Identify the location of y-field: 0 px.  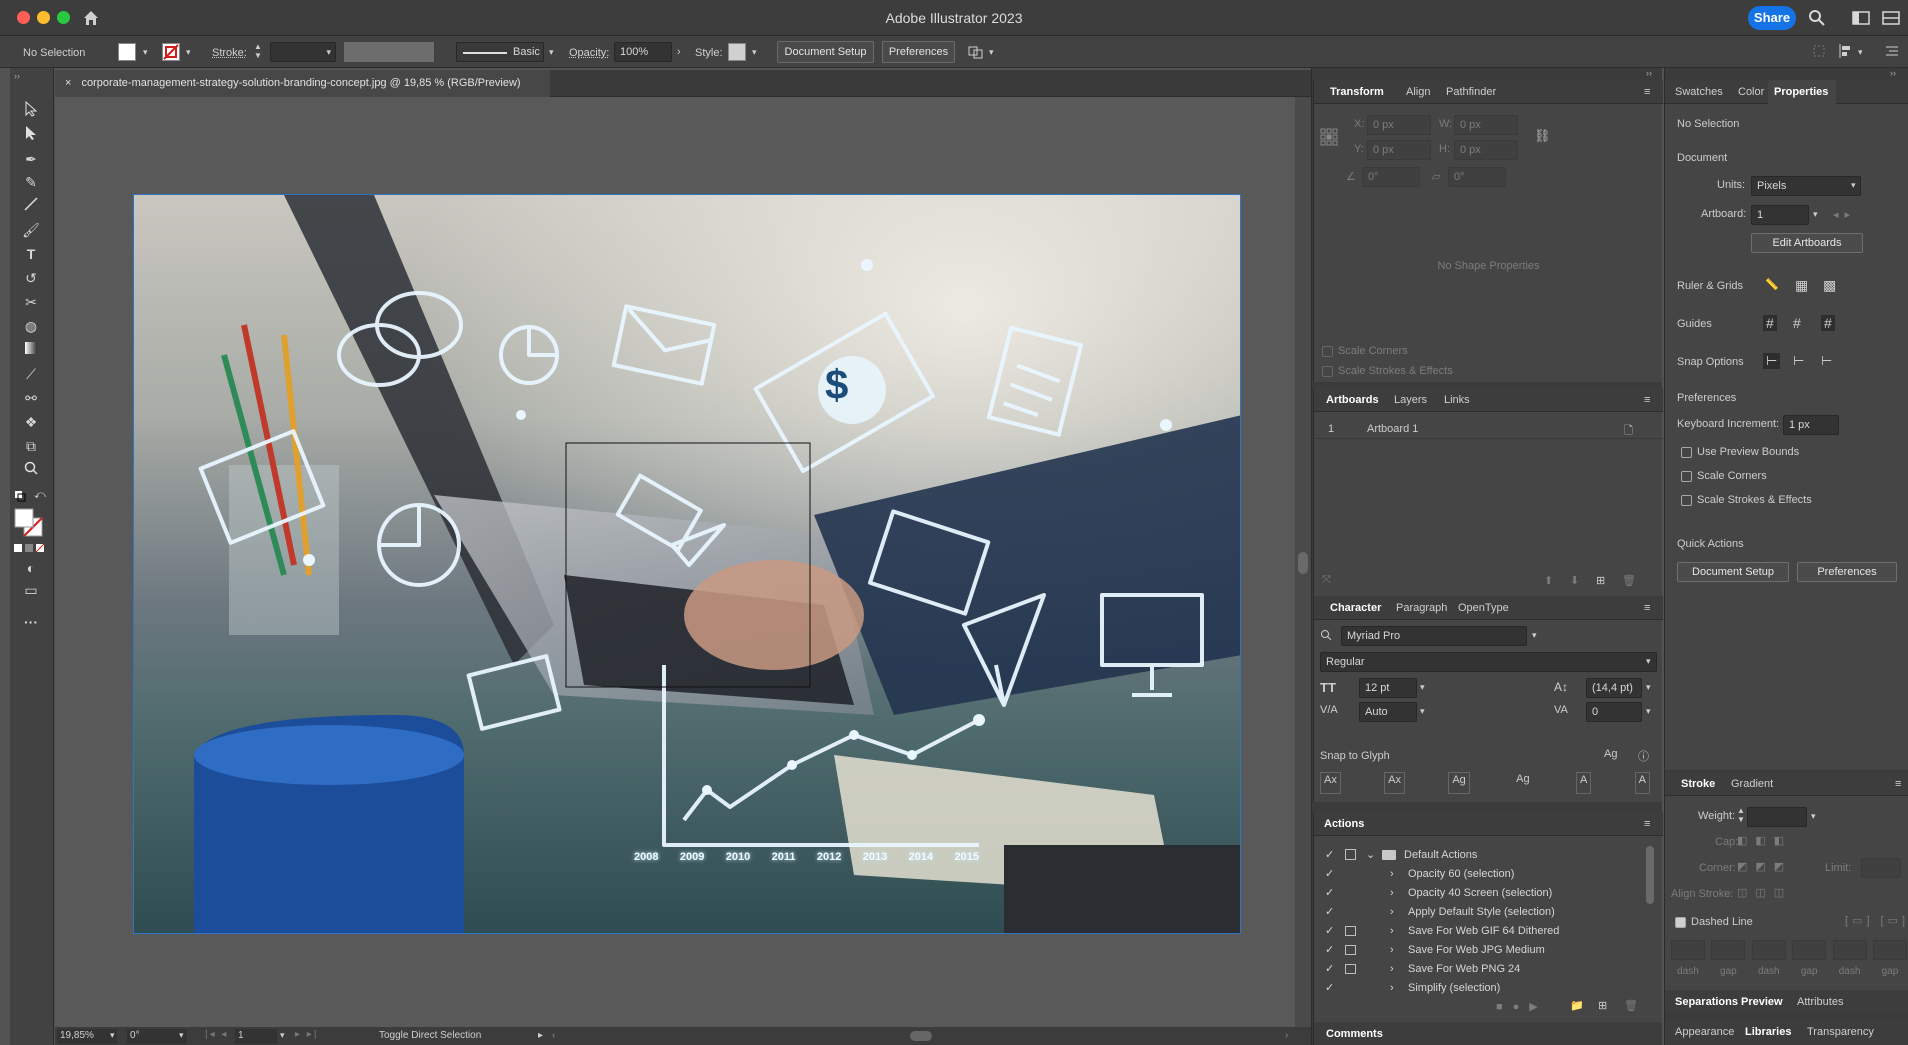
(1399, 150).